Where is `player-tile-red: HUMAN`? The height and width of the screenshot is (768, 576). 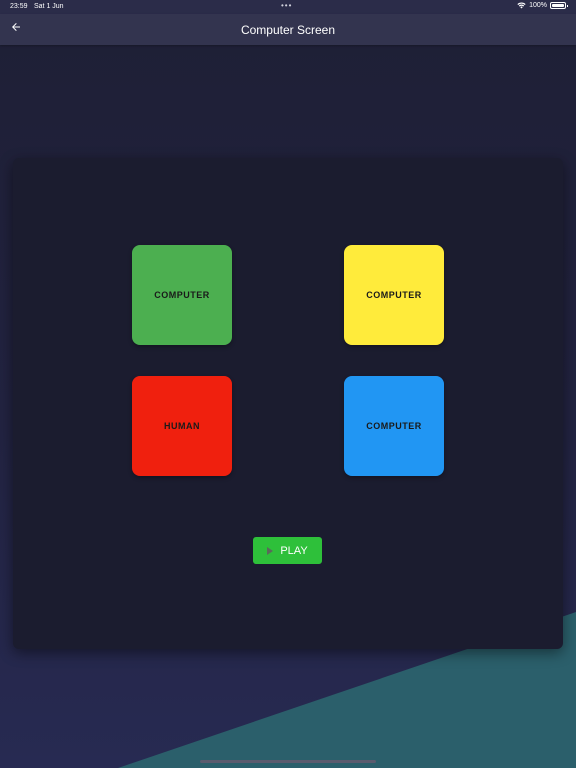
player-tile-red: HUMAN is located at coordinates (182, 426).